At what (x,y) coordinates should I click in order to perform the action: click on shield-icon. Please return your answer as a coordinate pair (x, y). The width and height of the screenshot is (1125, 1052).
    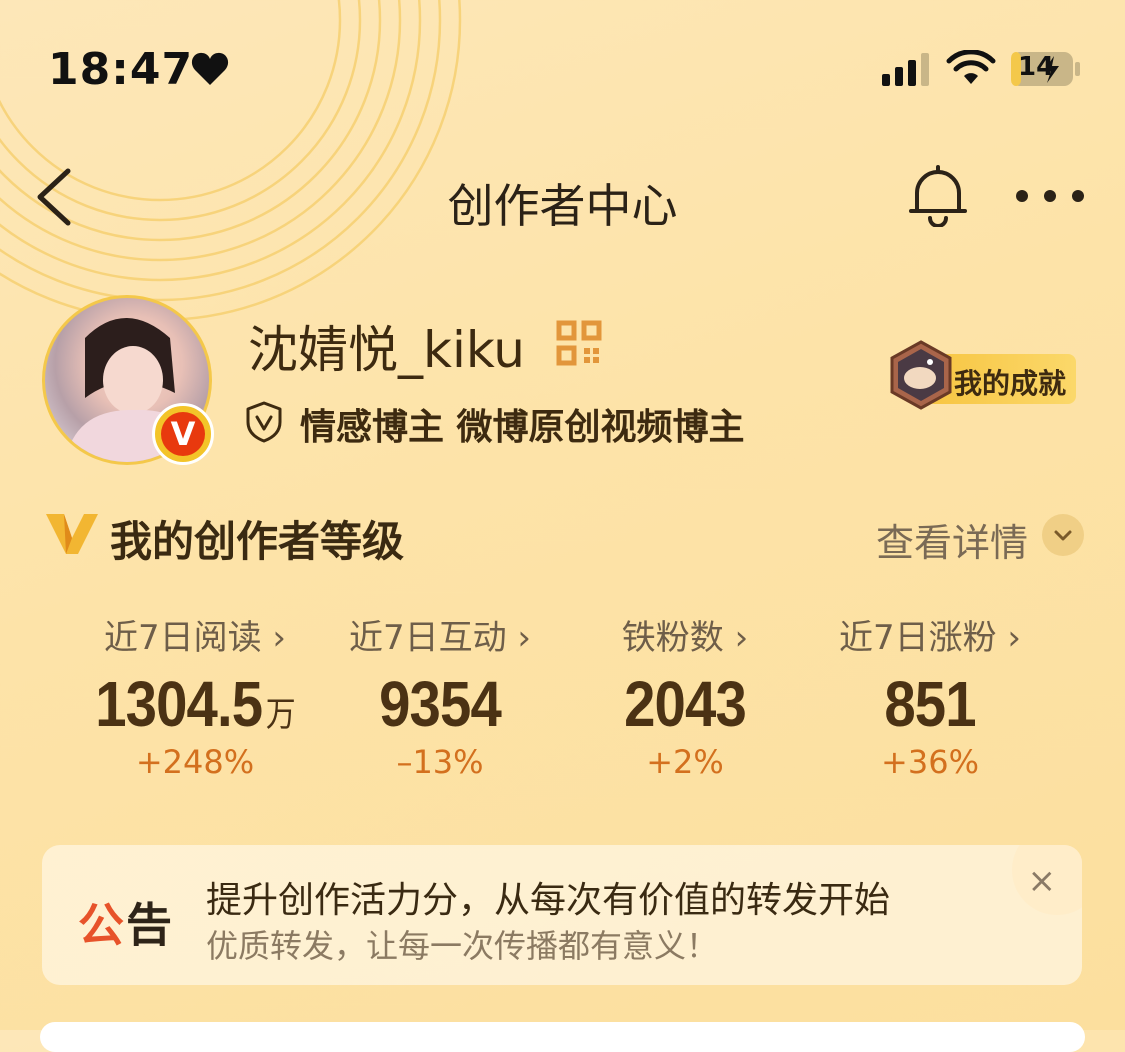
    Looking at the image, I should click on (264, 422).